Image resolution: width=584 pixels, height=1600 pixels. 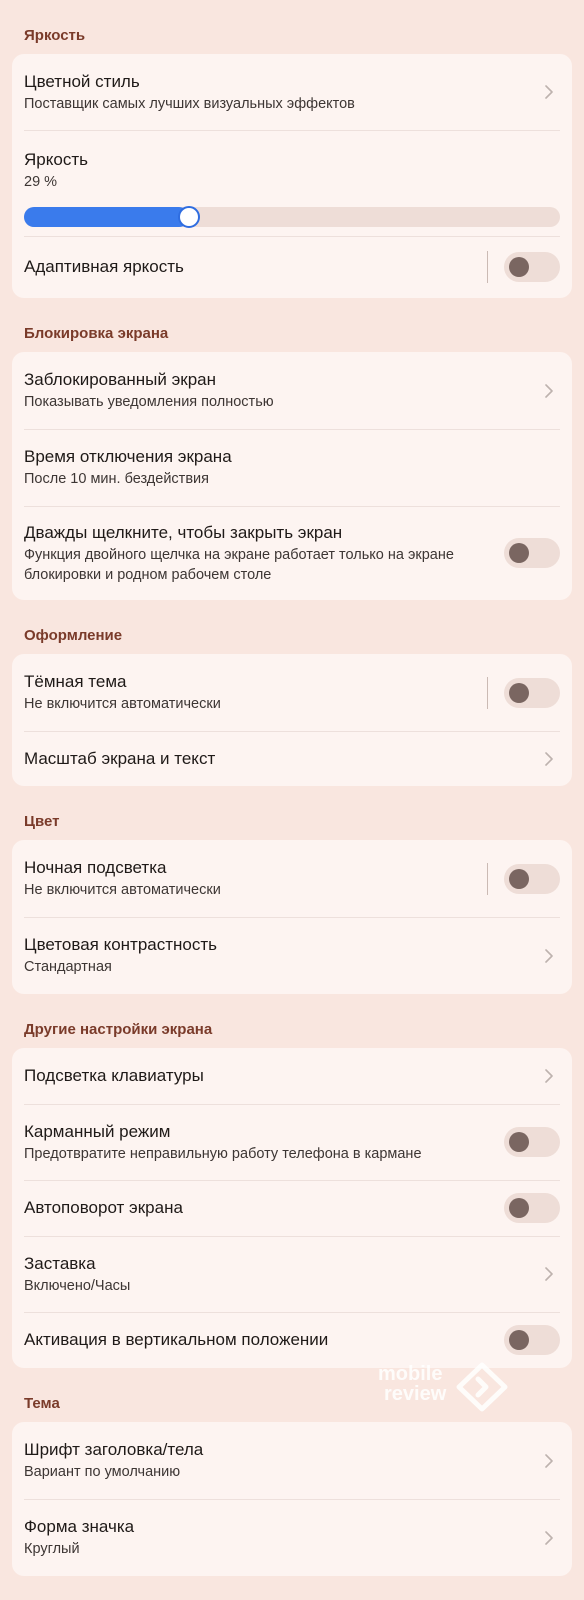 I want to click on watermark-line2: review, so click(x=415, y=1394).